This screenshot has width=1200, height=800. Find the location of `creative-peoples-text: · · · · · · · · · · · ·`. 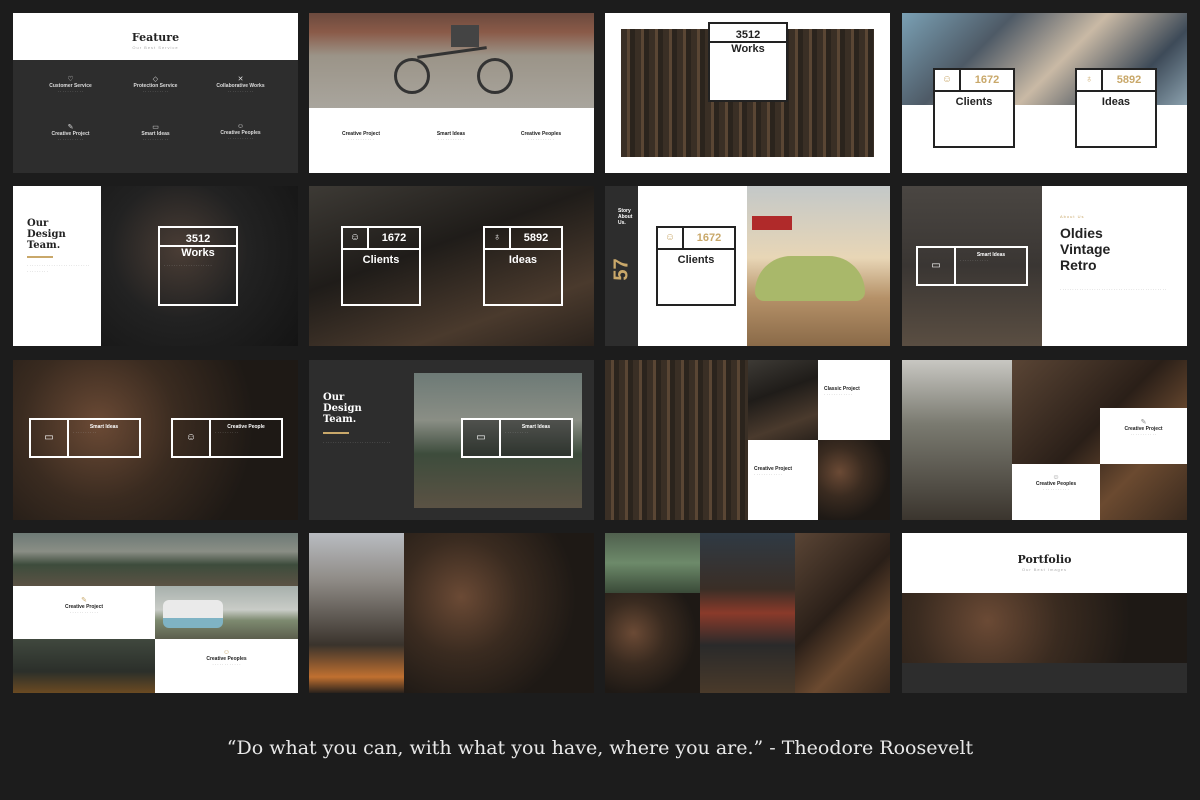

creative-peoples-text: · · · · · · · · · · · · is located at coordinates (226, 664).